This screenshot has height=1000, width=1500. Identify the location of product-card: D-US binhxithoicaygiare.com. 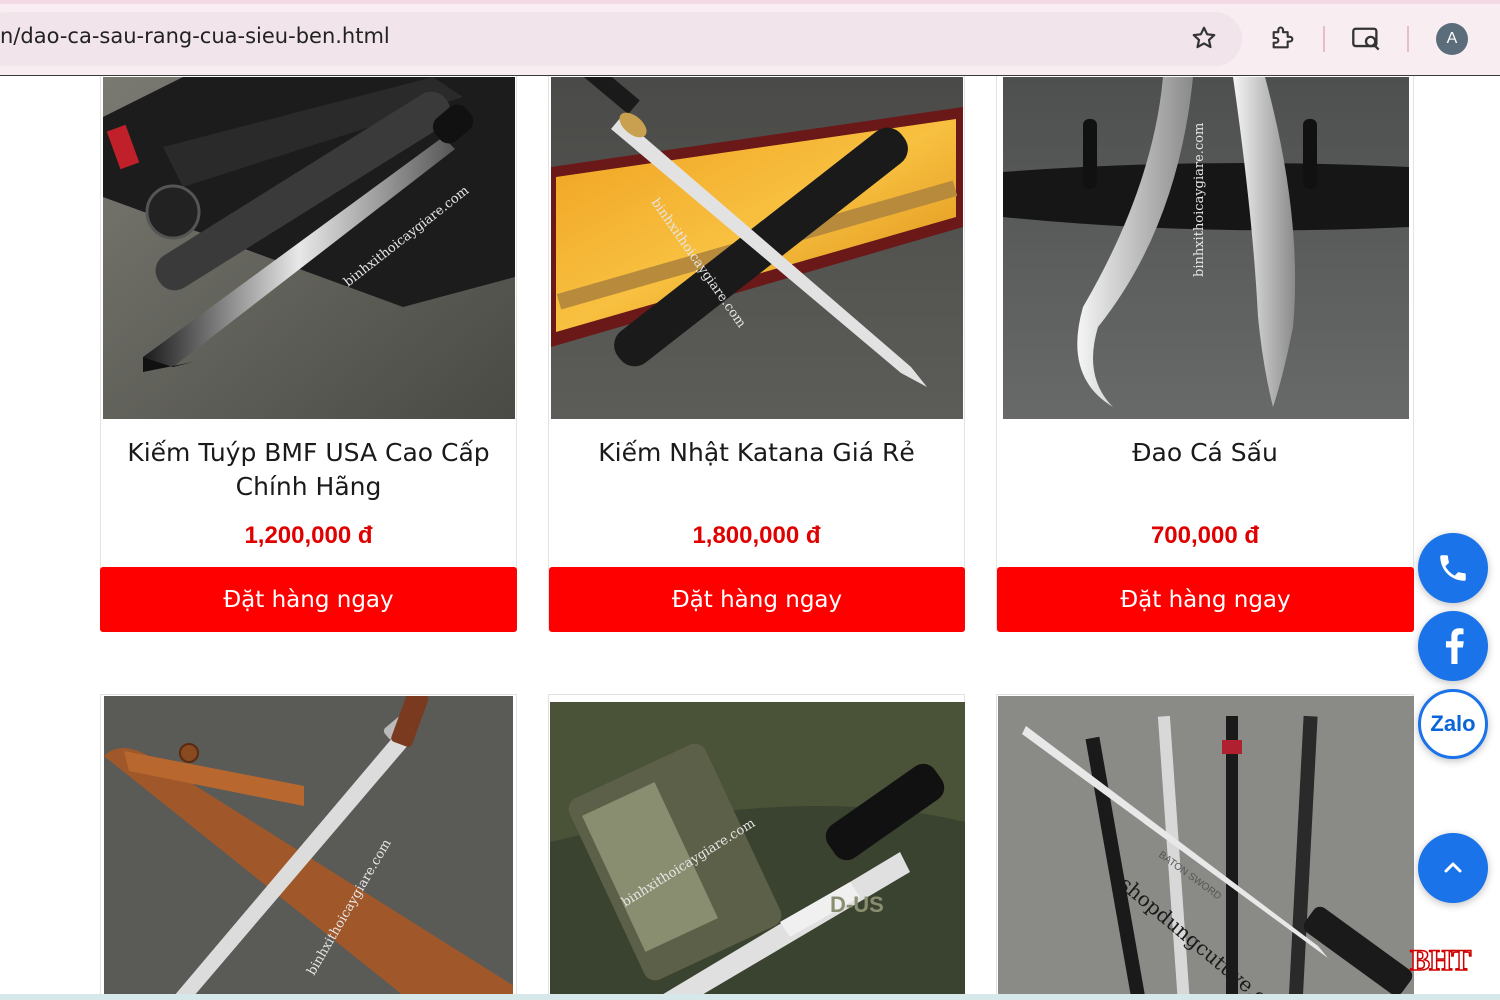
(756, 844).